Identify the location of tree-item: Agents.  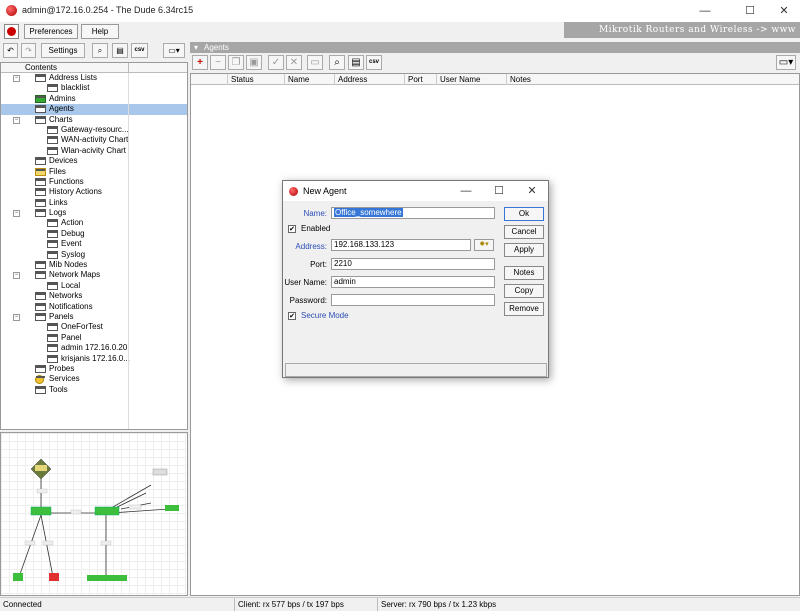
(94, 109).